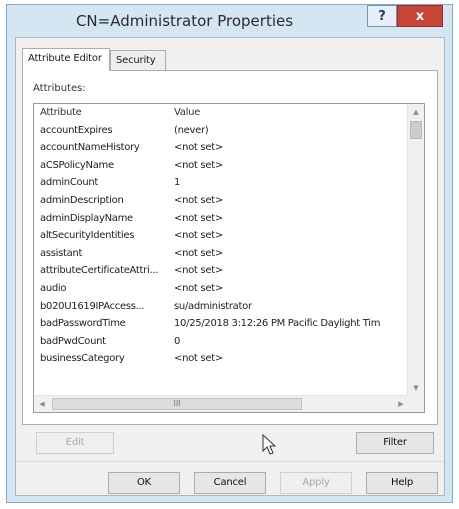 Image resolution: width=459 pixels, height=509 pixels. What do you see at coordinates (416, 112) in the screenshot?
I see `scroll-up-arrow-icon: ▲` at bounding box center [416, 112].